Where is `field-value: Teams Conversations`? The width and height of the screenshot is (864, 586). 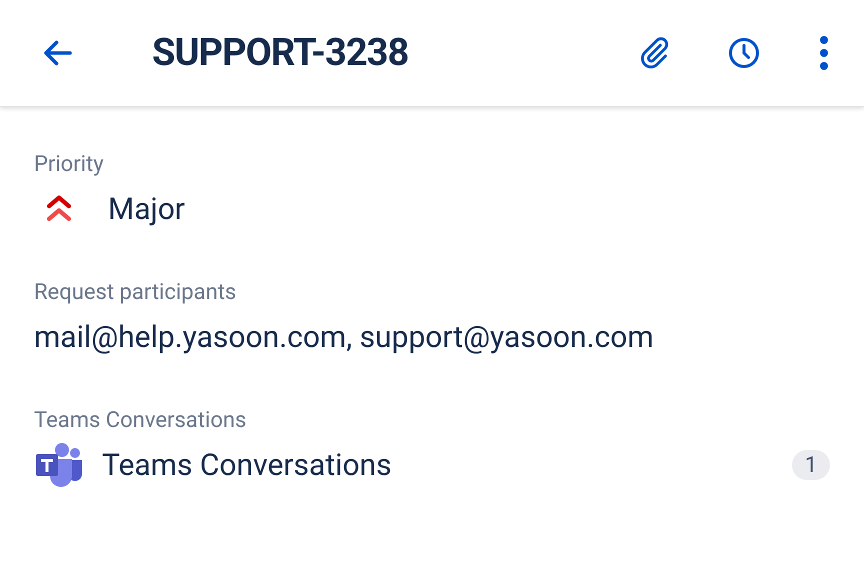
field-value: Teams Conversations is located at coordinates (247, 465).